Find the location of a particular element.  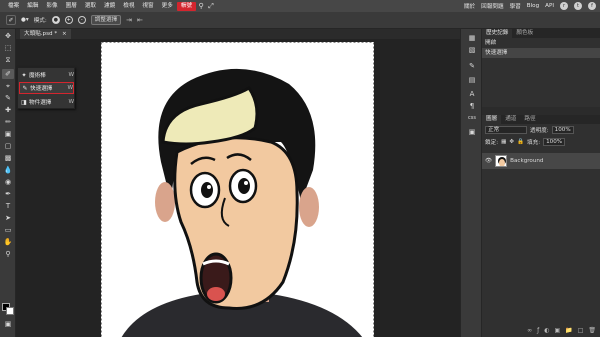

menu-window: 視窗 is located at coordinates (147, 6).